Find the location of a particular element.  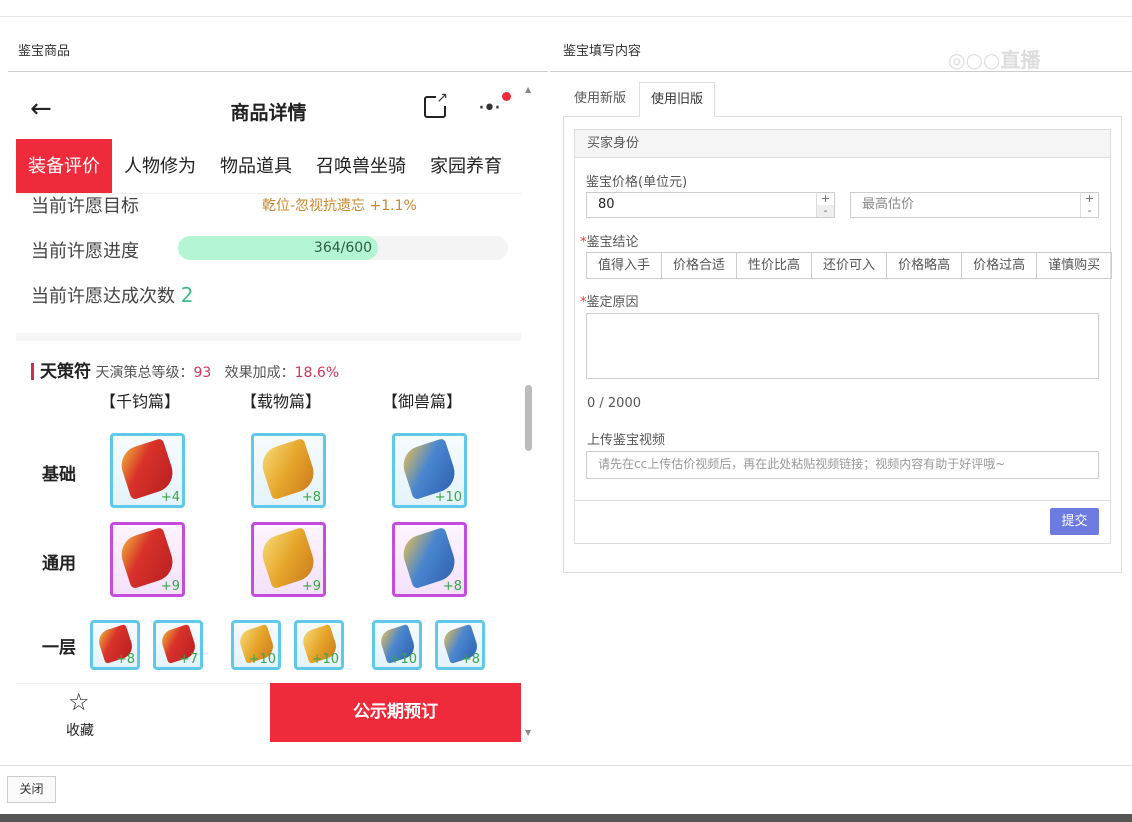

video-link-input: 请先在cc上传估价视频后，再在此处粘贴视频链接；视频内容有助于好评哦~ is located at coordinates (842, 465).